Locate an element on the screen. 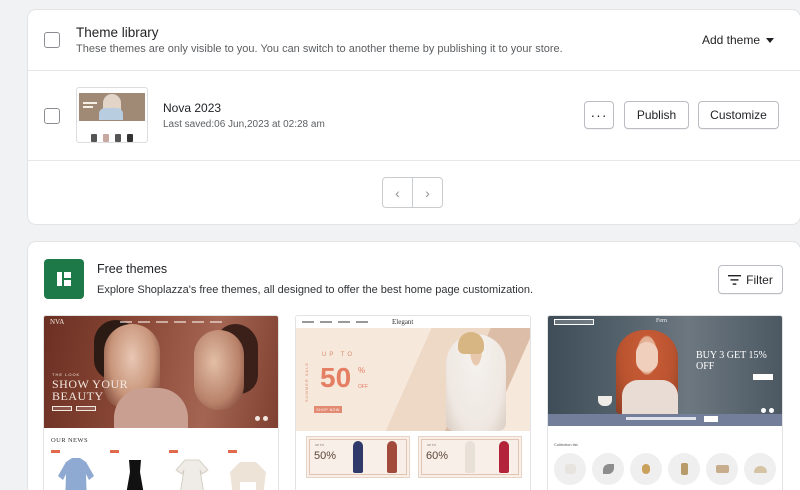 Image resolution: width=800 pixels, height=490 pixels. preview-section-title: OUR NEWS is located at coordinates (69, 440).